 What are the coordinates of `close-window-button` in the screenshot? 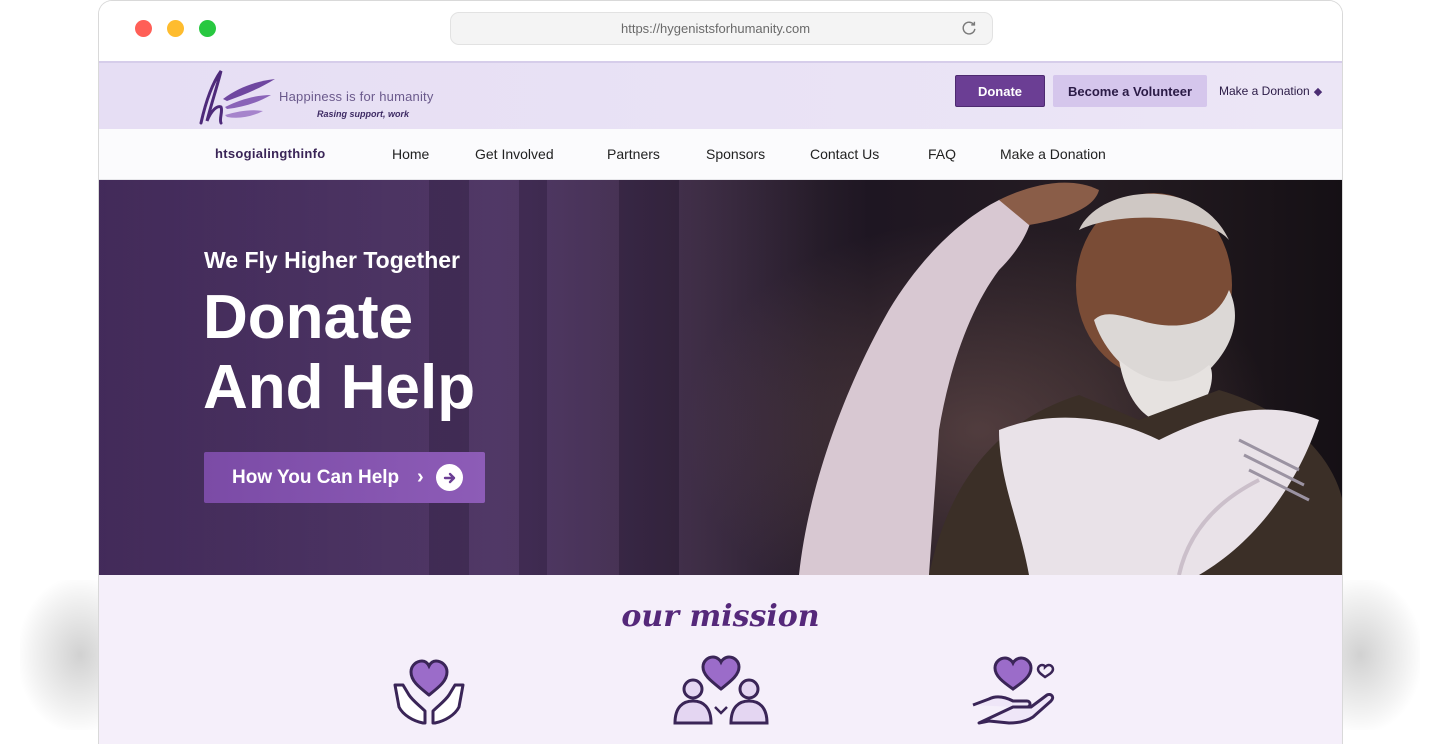 It's located at (143, 28).